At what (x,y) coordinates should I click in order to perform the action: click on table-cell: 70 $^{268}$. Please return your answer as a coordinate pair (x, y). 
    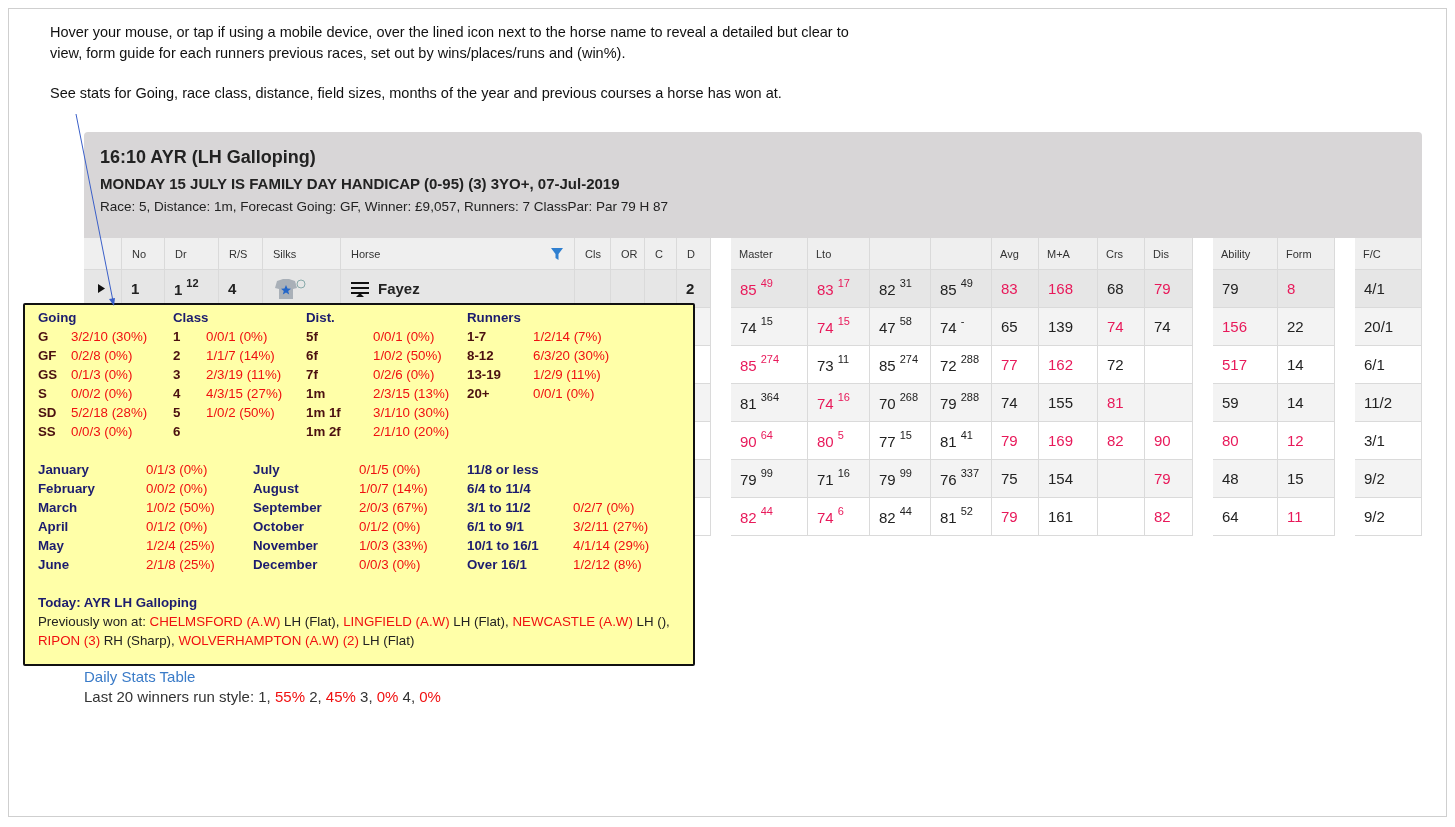
    Looking at the image, I should click on (899, 402).